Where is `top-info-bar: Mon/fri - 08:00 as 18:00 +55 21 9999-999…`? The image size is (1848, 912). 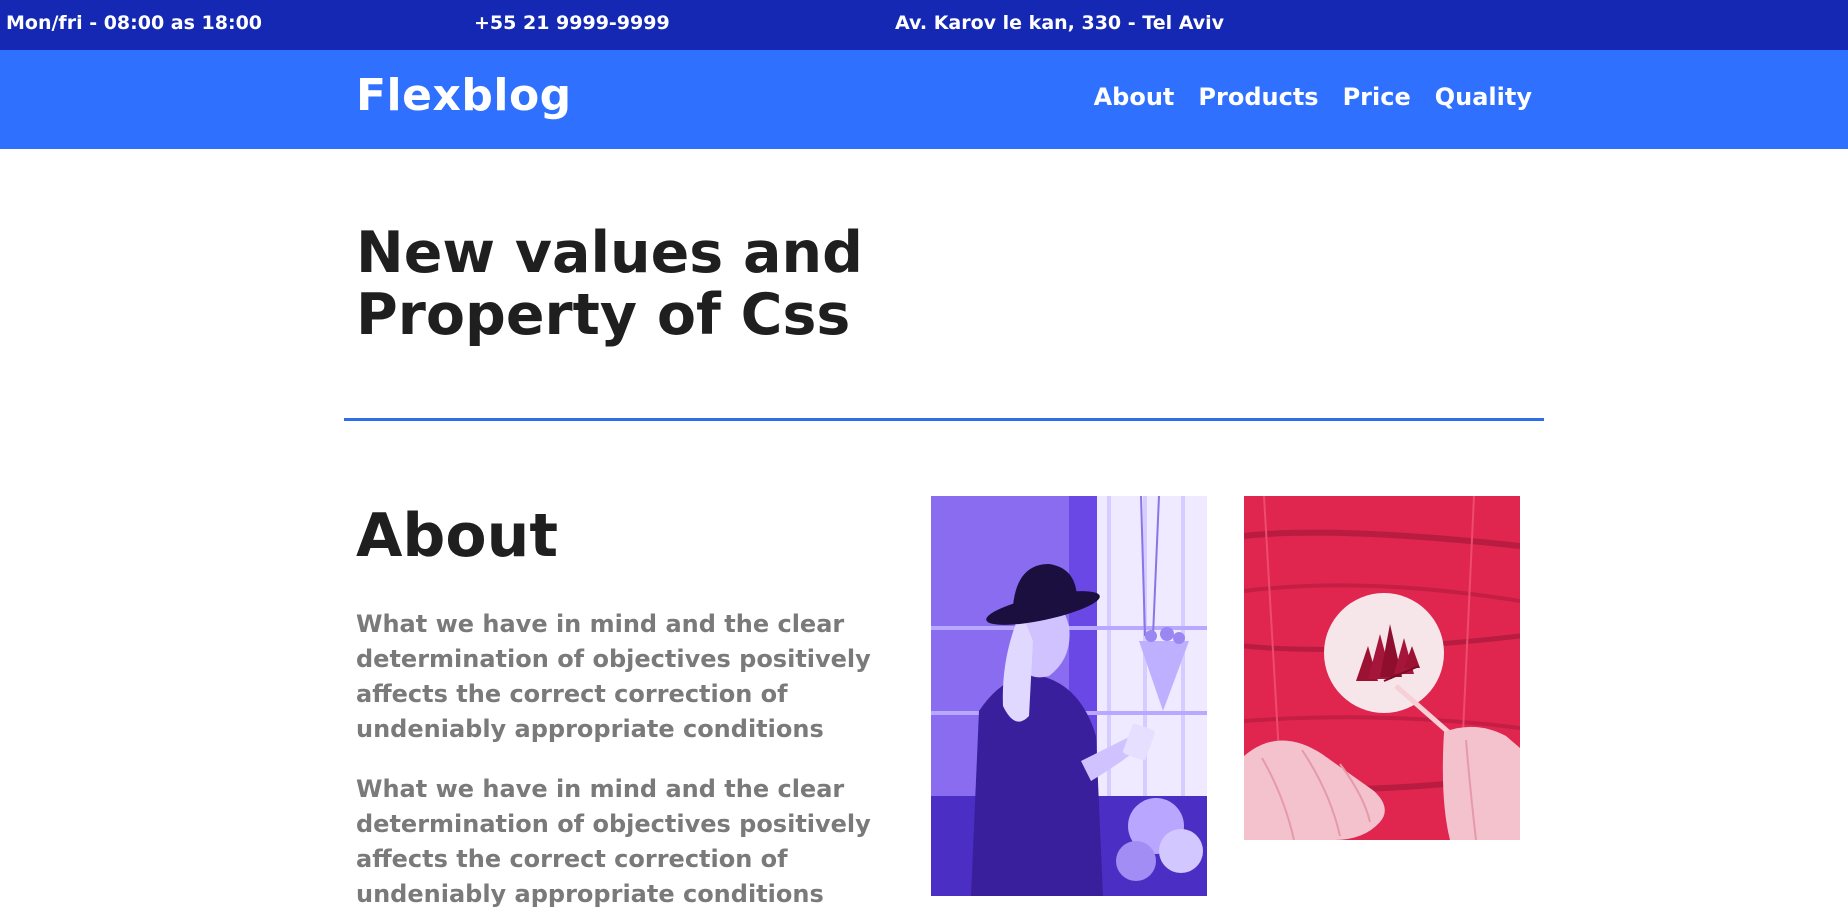
top-info-bar: Mon/fri - 08:00 as 18:00 +55 21 9999-999… is located at coordinates (924, 25).